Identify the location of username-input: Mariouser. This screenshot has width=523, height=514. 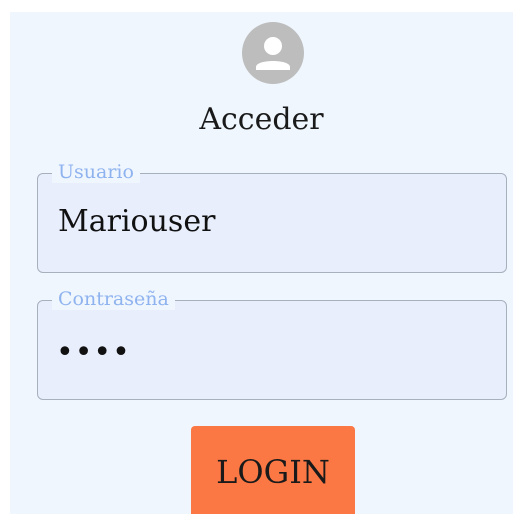
(268, 221).